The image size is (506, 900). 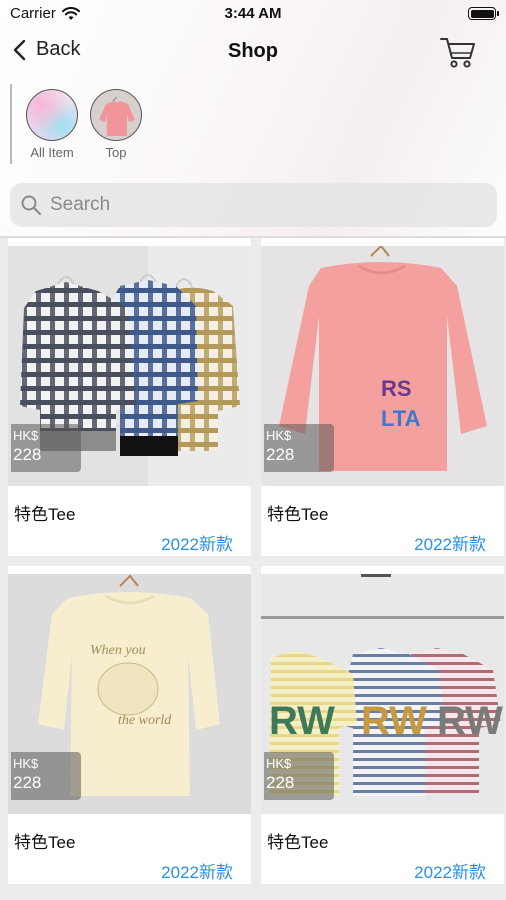 I want to click on battery-icon, so click(x=483, y=13).